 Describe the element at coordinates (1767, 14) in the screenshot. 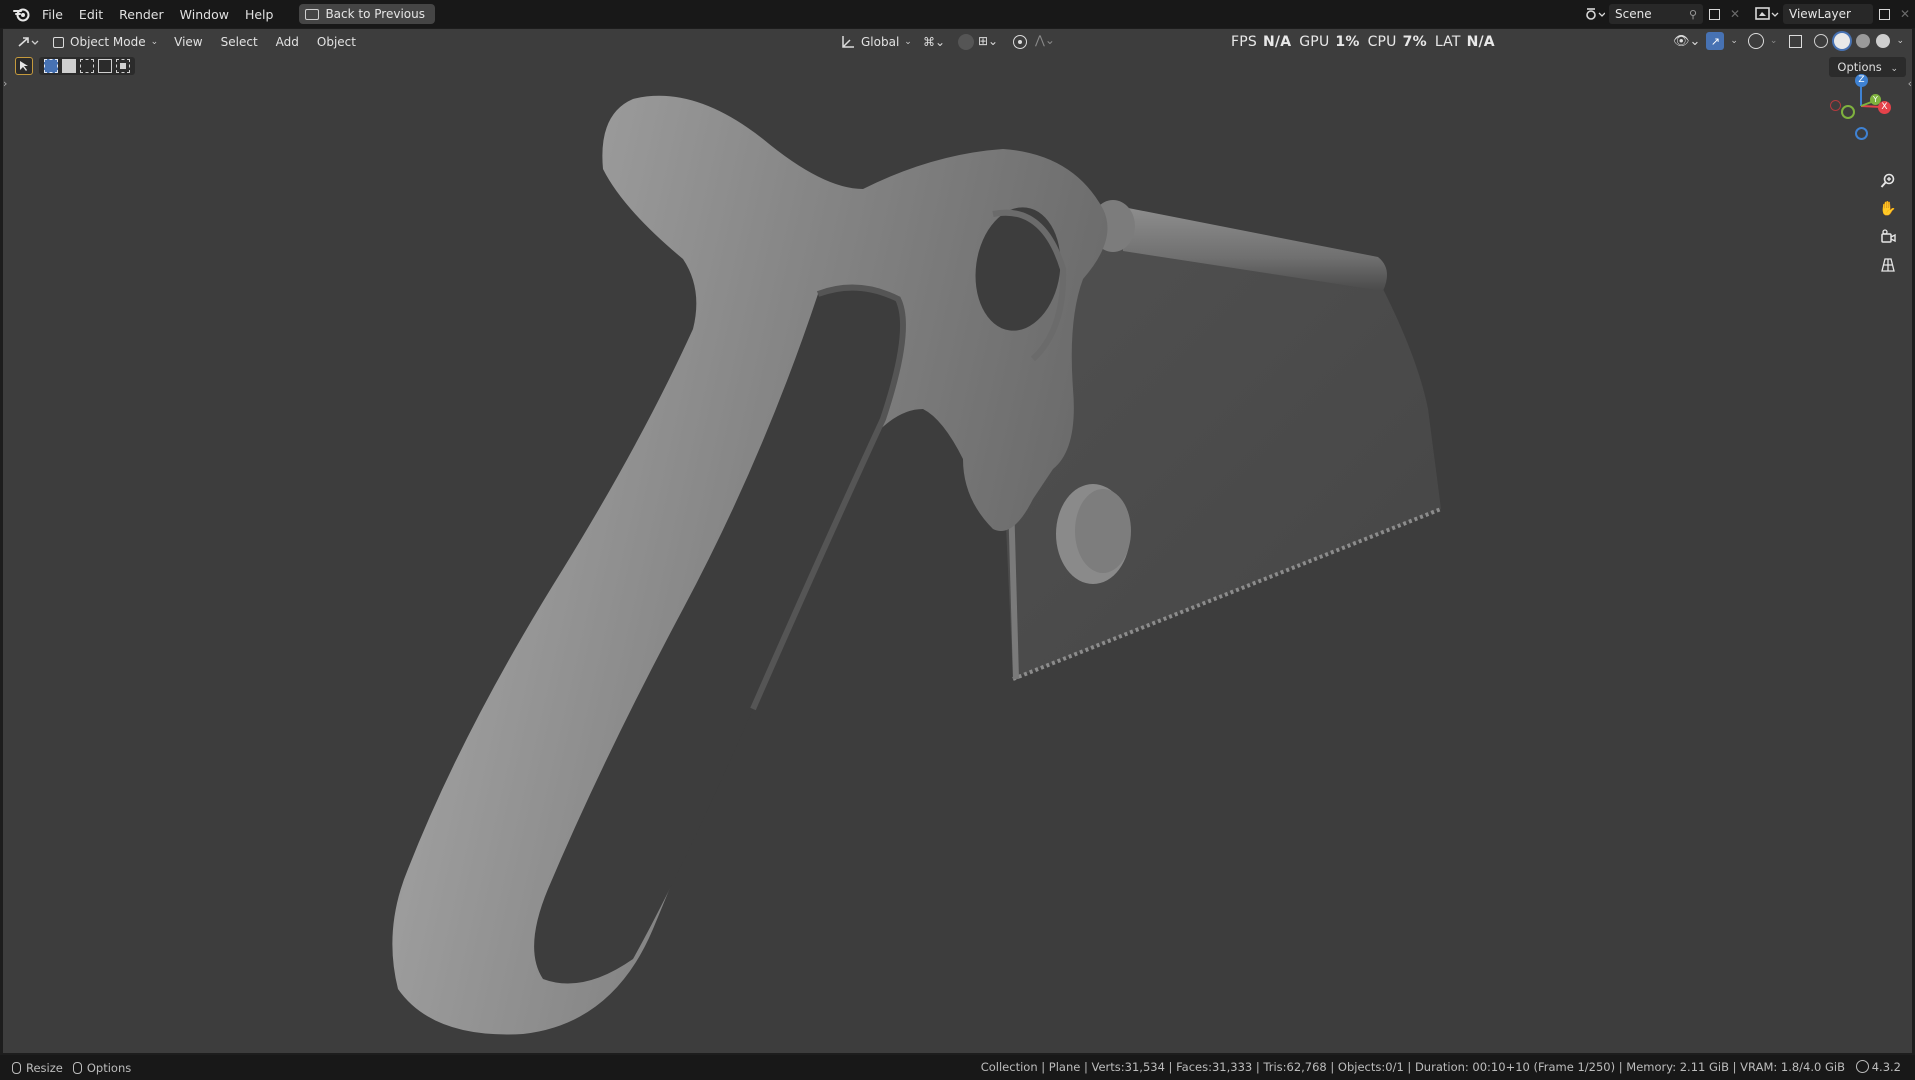

I see `view-layer-icon` at that location.